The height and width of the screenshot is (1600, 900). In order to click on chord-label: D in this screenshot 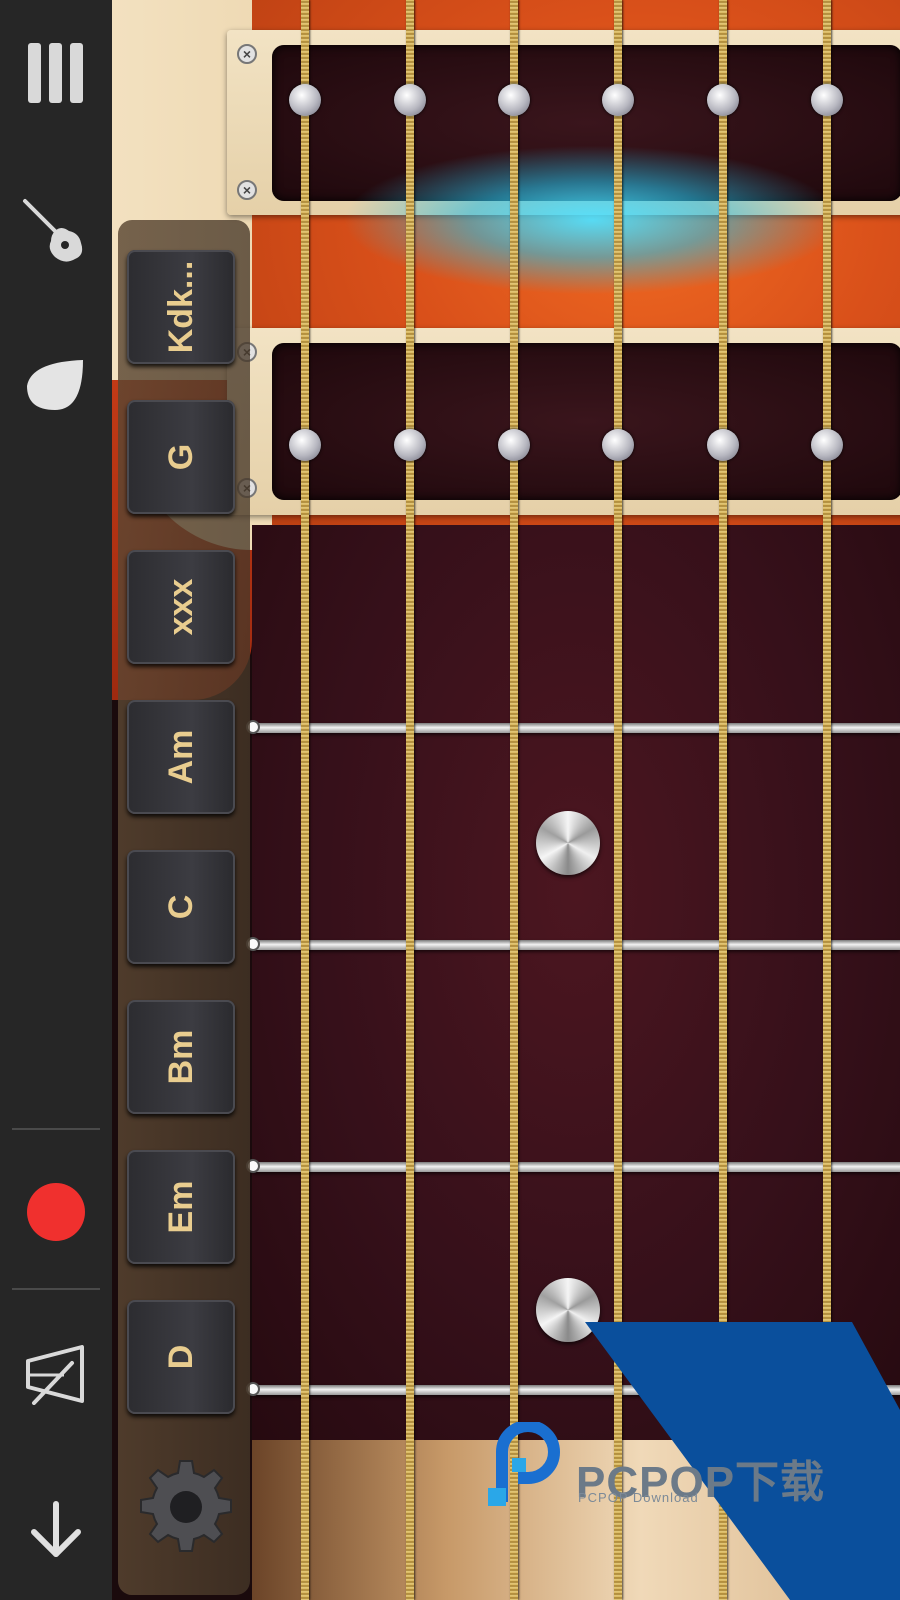, I will do `click(180, 1357)`.